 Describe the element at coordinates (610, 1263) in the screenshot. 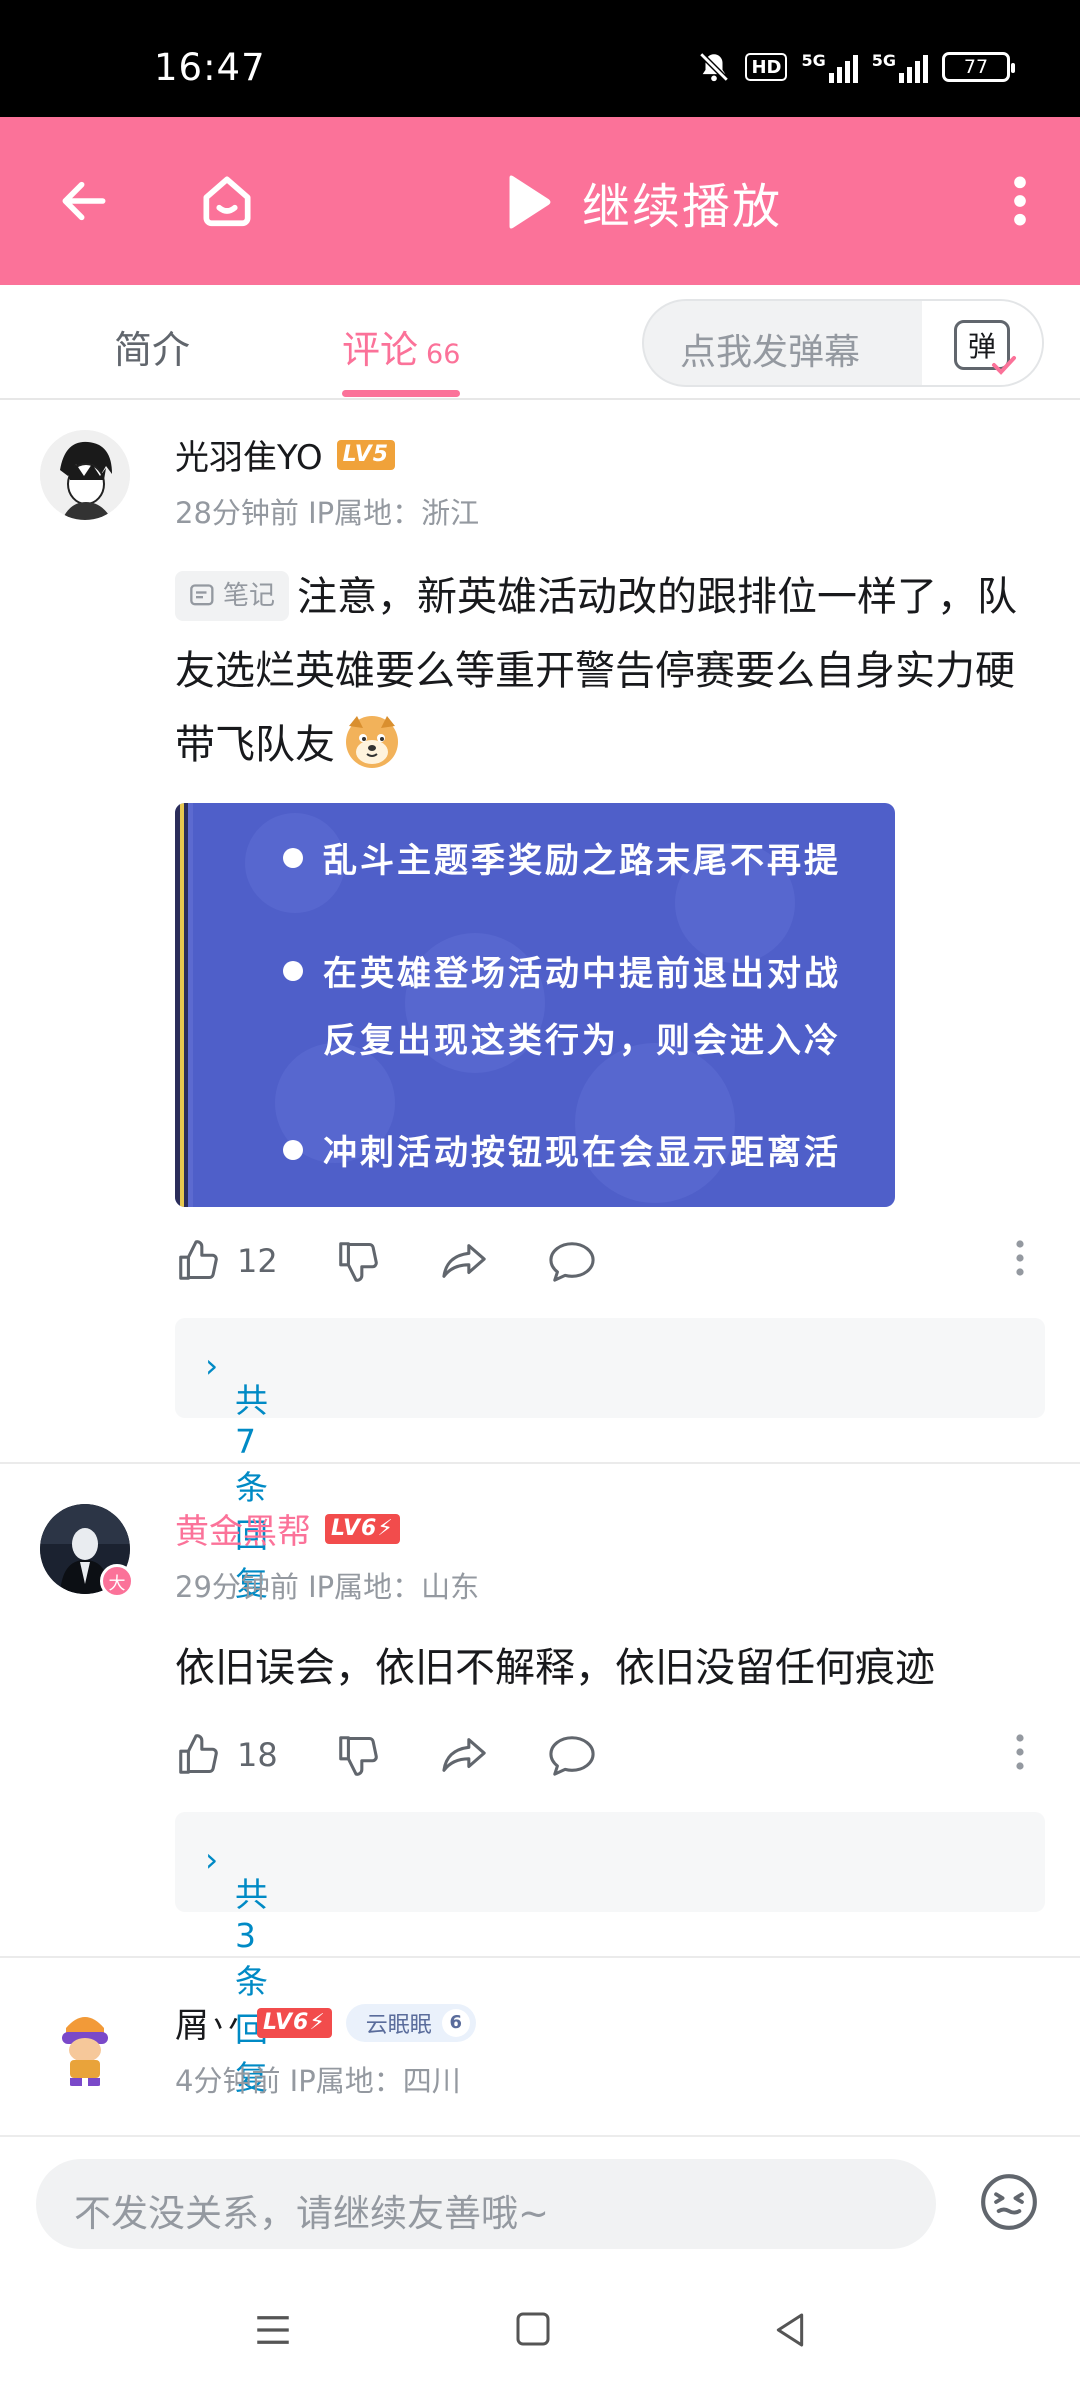

I see `comment-actions: 12` at that location.